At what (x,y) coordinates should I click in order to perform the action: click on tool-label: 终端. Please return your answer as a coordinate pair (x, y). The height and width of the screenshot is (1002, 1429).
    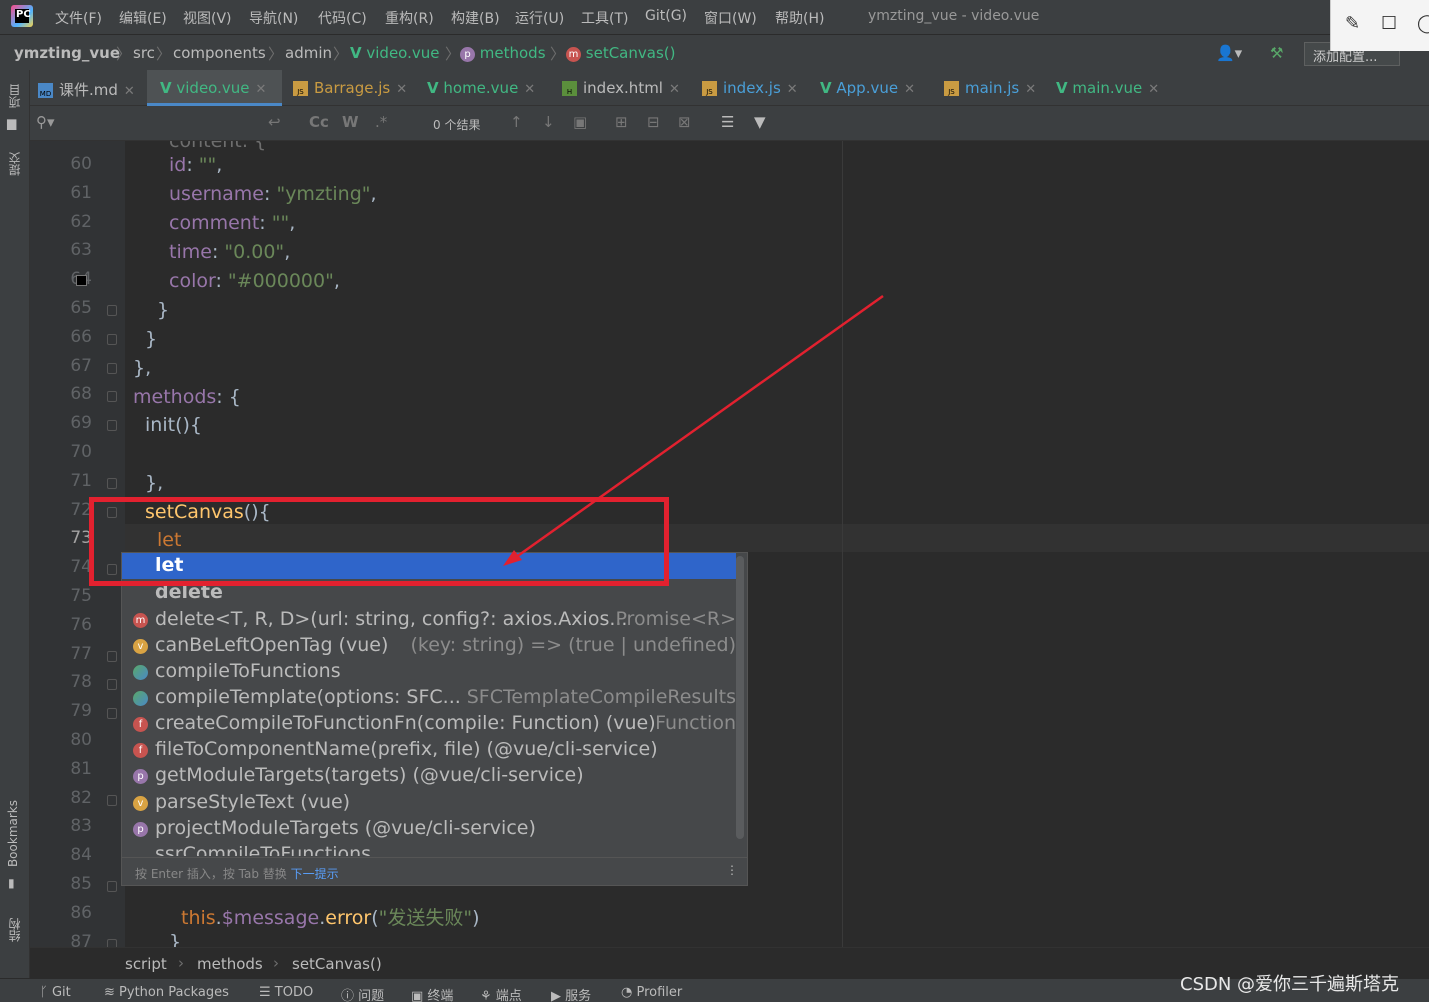
    Looking at the image, I should click on (440, 995).